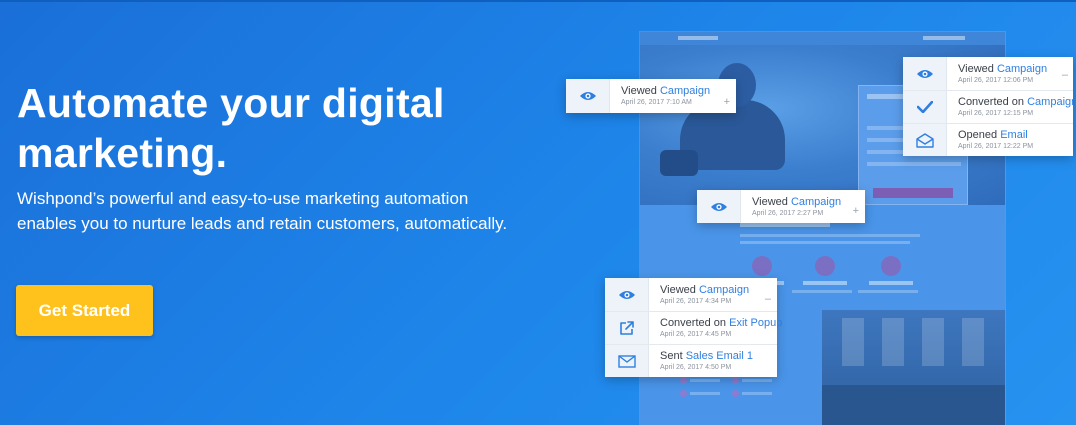  I want to click on envelope-icon, so click(627, 361).